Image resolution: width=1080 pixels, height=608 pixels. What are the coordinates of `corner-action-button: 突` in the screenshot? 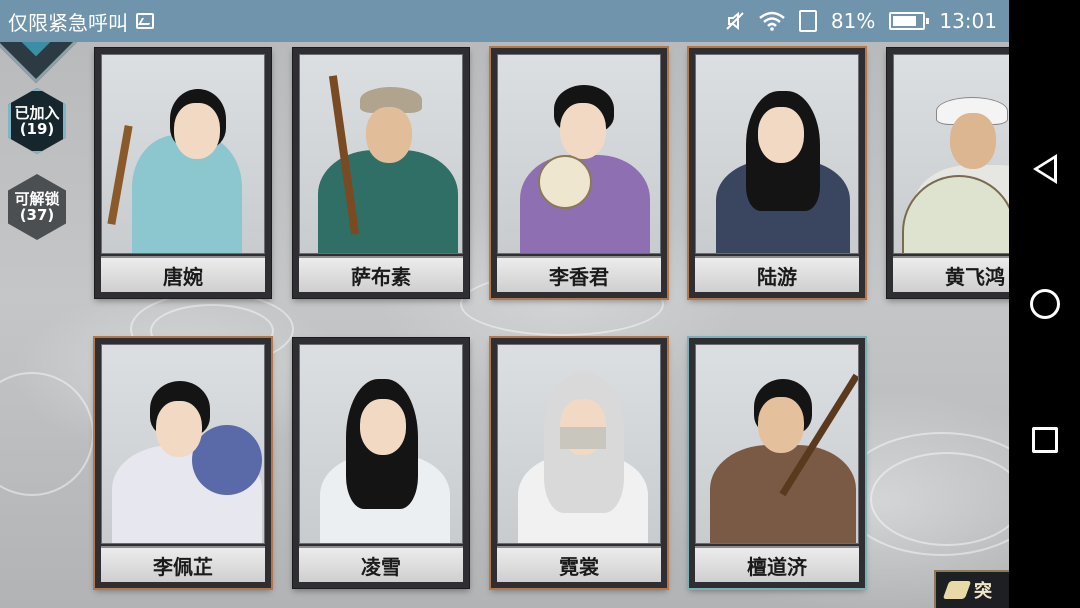 It's located at (971, 589).